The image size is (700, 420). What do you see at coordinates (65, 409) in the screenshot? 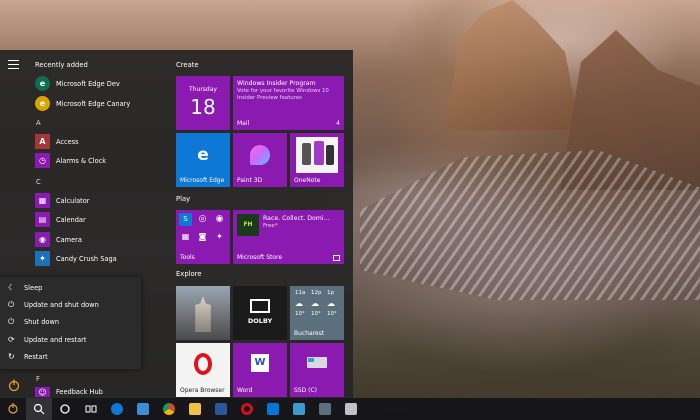
I see `cortana-icon` at bounding box center [65, 409].